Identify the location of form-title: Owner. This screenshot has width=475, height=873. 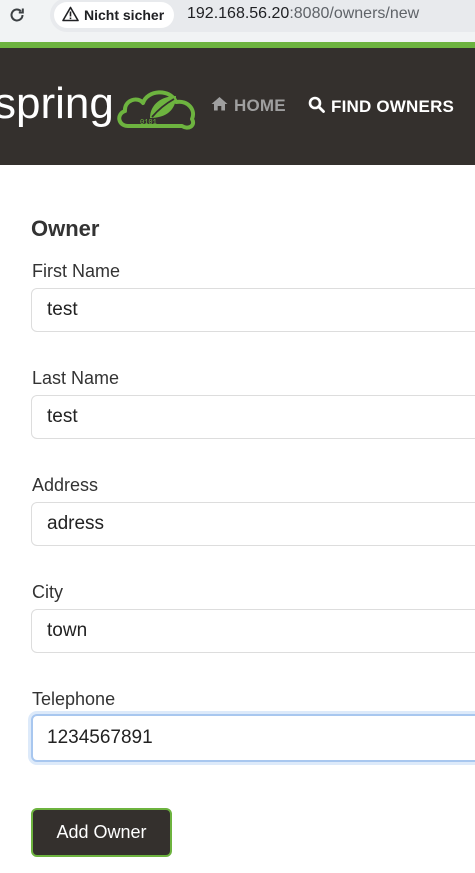
(65, 228).